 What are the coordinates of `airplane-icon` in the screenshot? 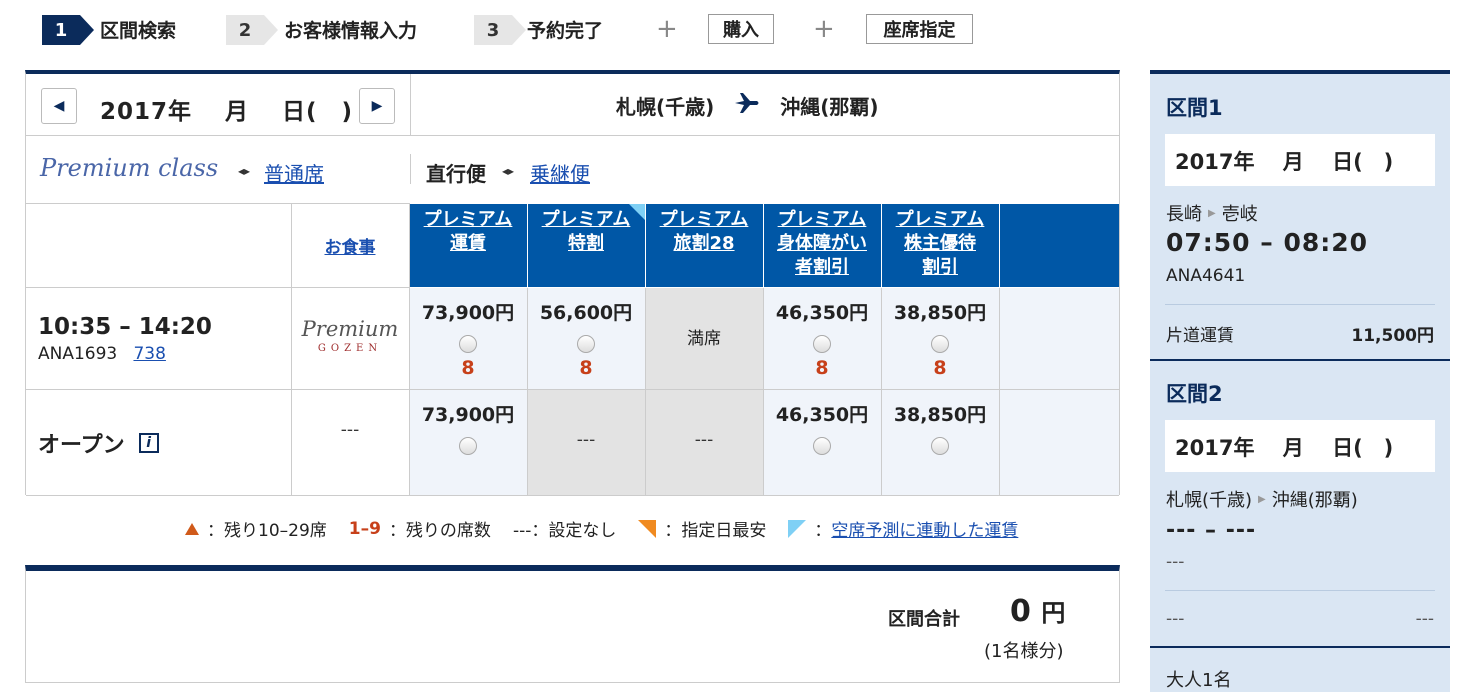 It's located at (747, 106).